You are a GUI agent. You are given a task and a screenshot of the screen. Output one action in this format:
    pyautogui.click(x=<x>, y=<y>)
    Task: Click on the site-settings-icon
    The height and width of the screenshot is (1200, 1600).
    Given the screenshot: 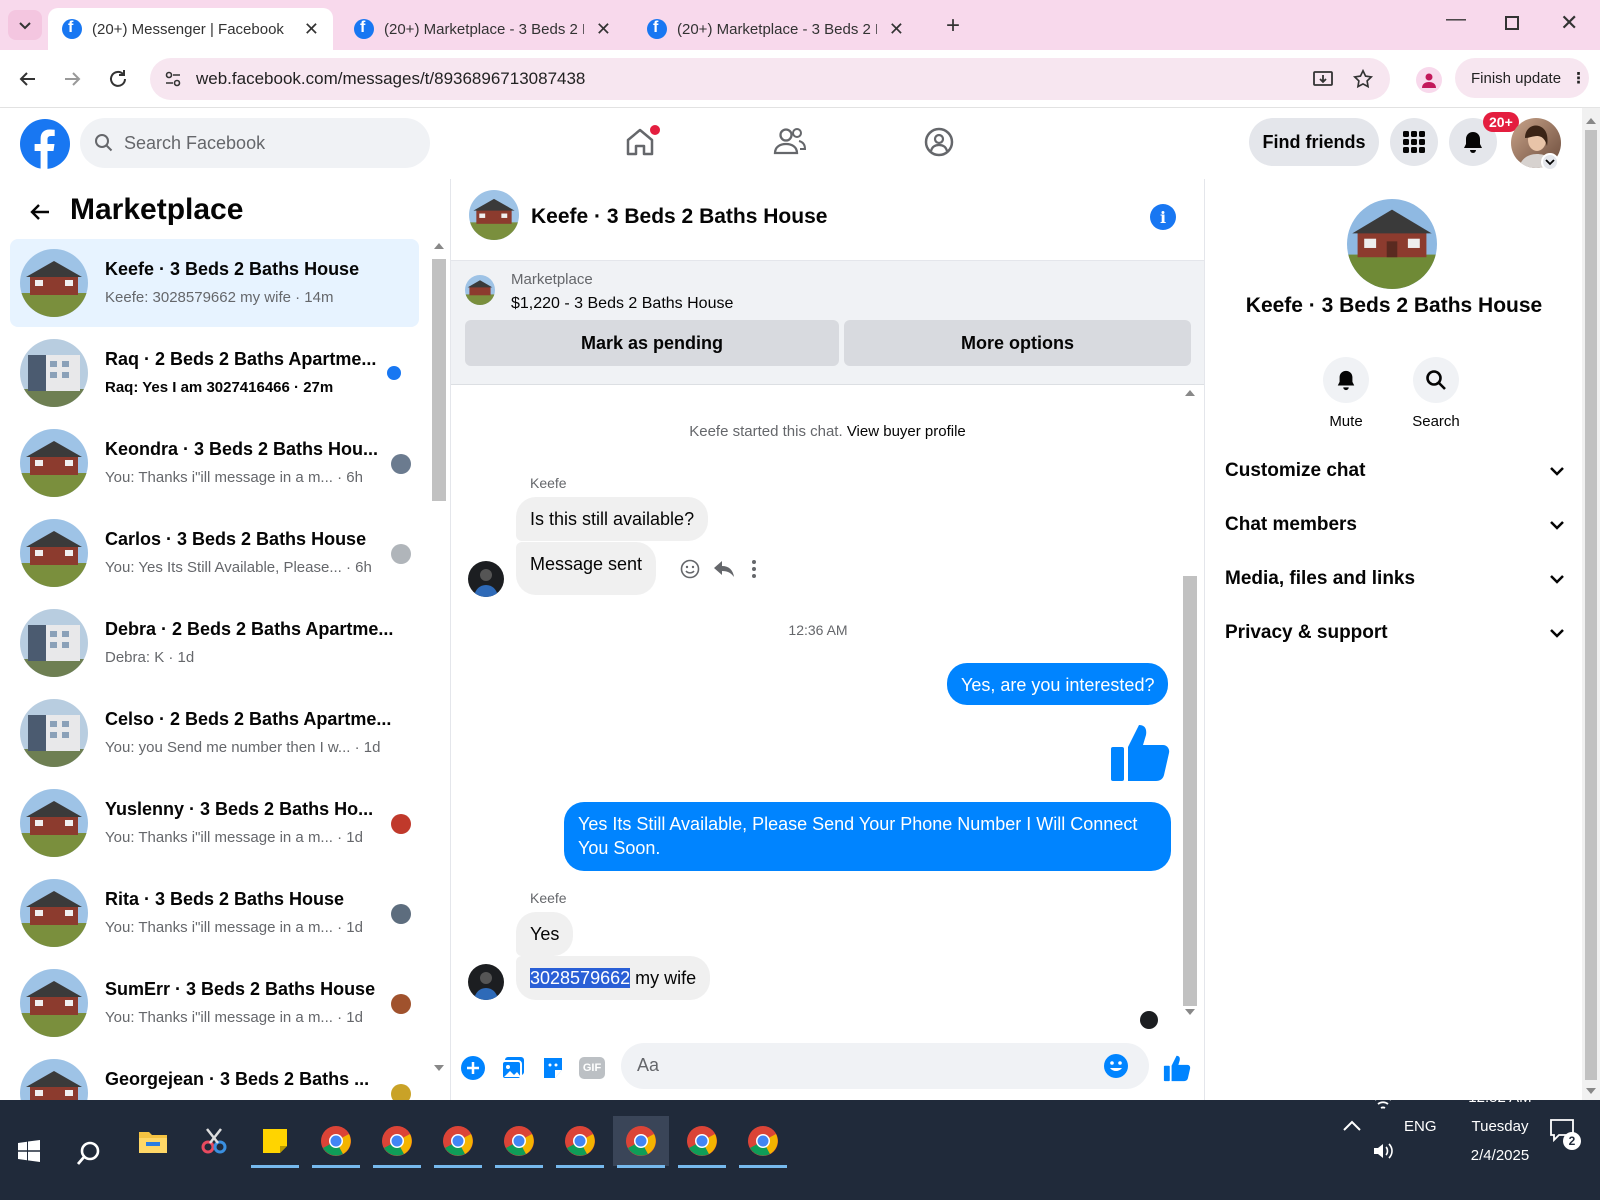 What is the action you would take?
    pyautogui.click(x=173, y=79)
    